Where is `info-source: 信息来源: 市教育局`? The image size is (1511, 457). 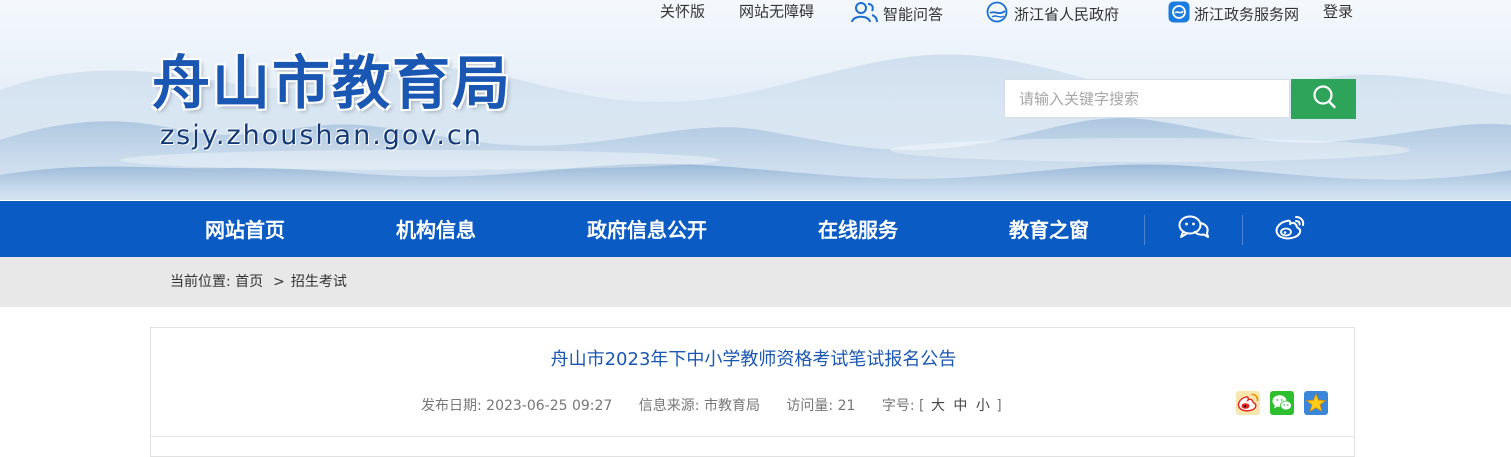 info-source: 信息来源: 市教育局 is located at coordinates (699, 406).